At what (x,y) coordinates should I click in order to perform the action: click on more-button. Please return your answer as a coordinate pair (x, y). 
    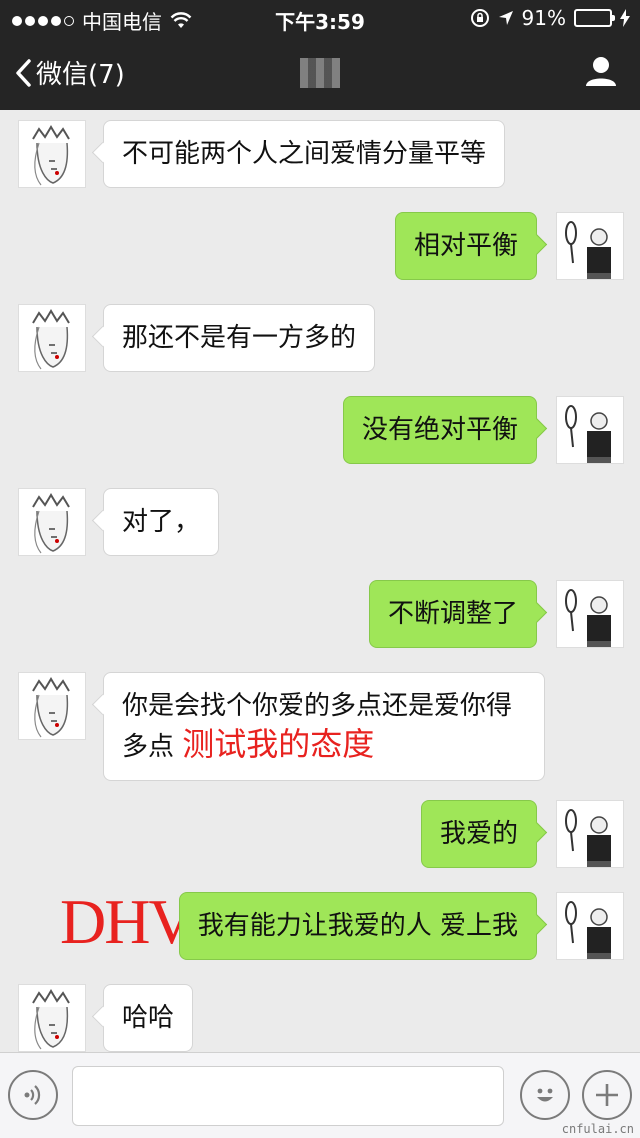
    Looking at the image, I should click on (607, 1095).